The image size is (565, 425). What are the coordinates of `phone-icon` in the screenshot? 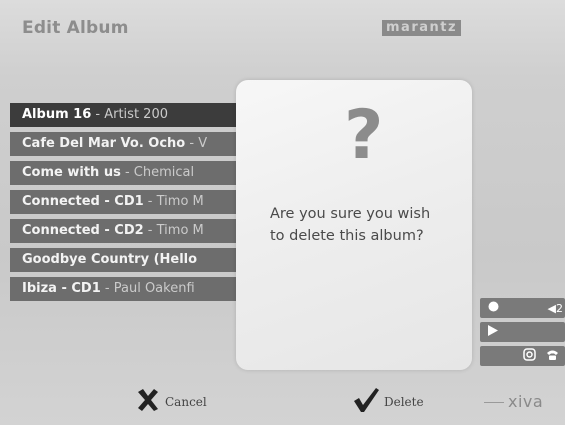 It's located at (552, 356).